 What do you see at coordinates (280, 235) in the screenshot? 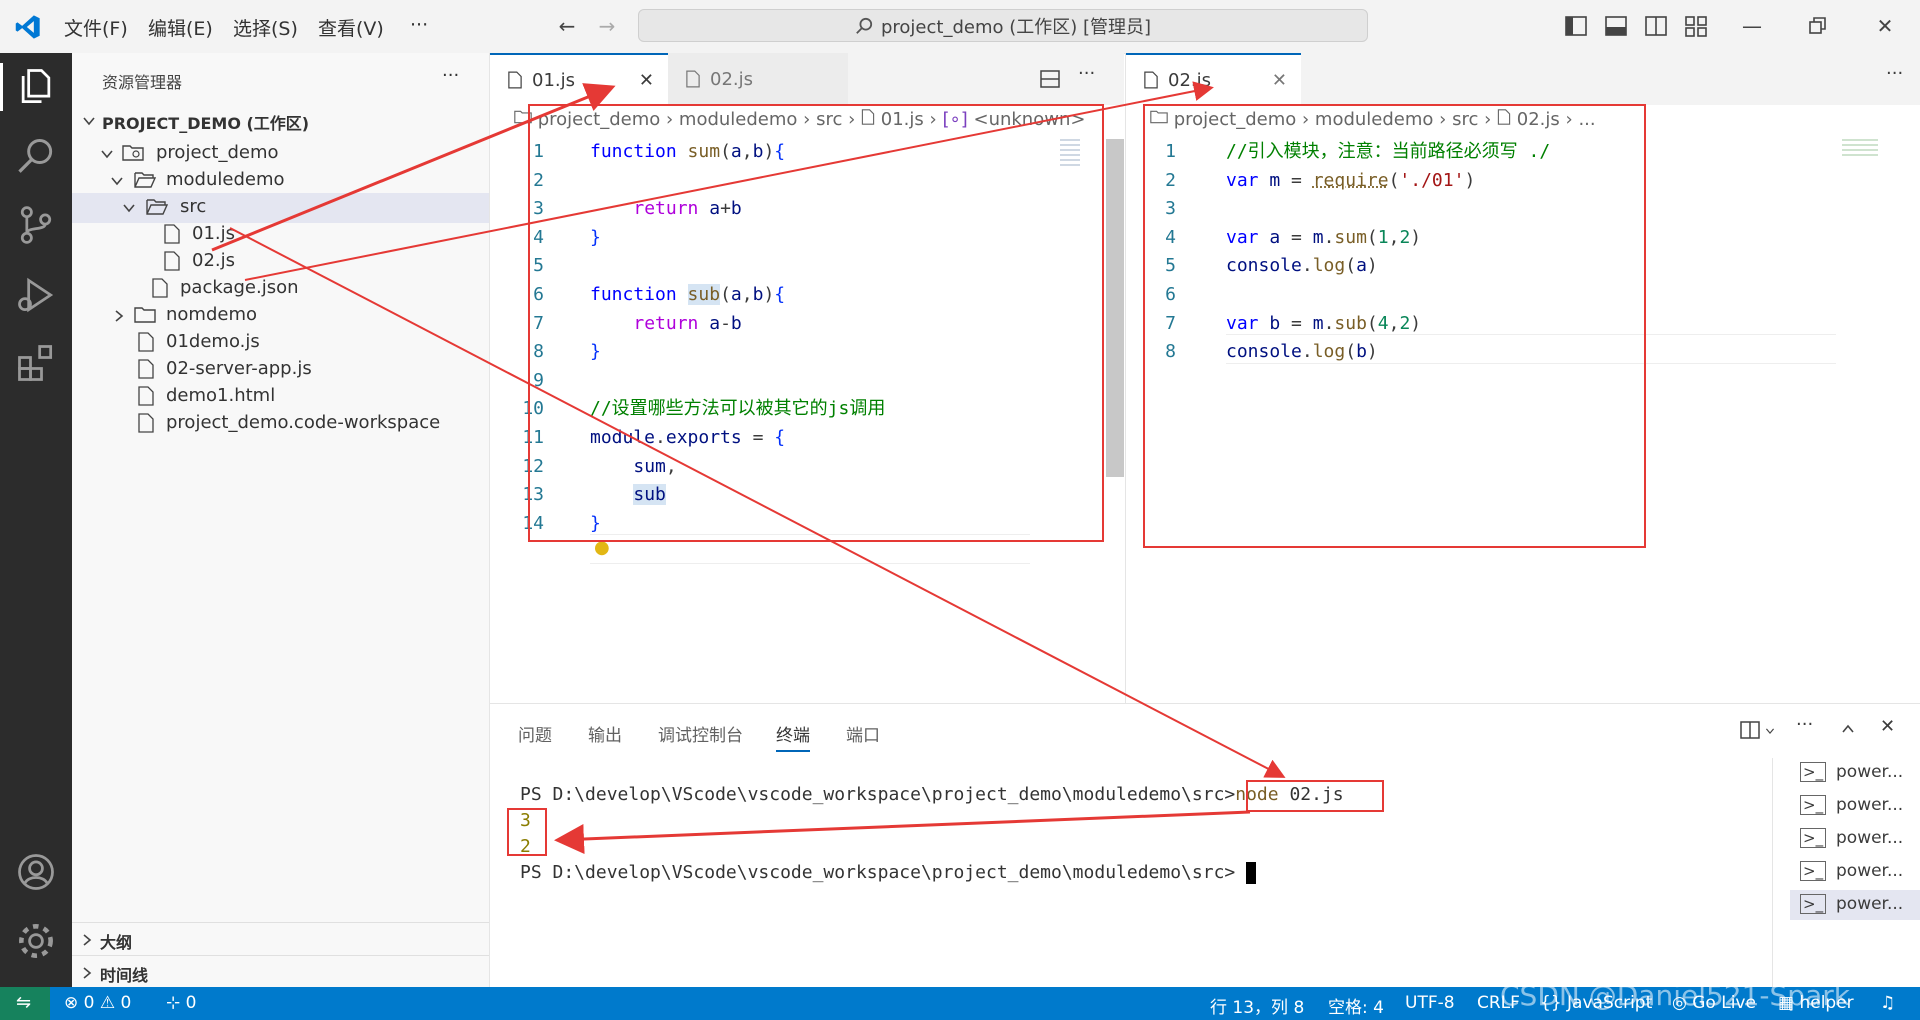
I see `tree-item-01-js: 01.js` at bounding box center [280, 235].